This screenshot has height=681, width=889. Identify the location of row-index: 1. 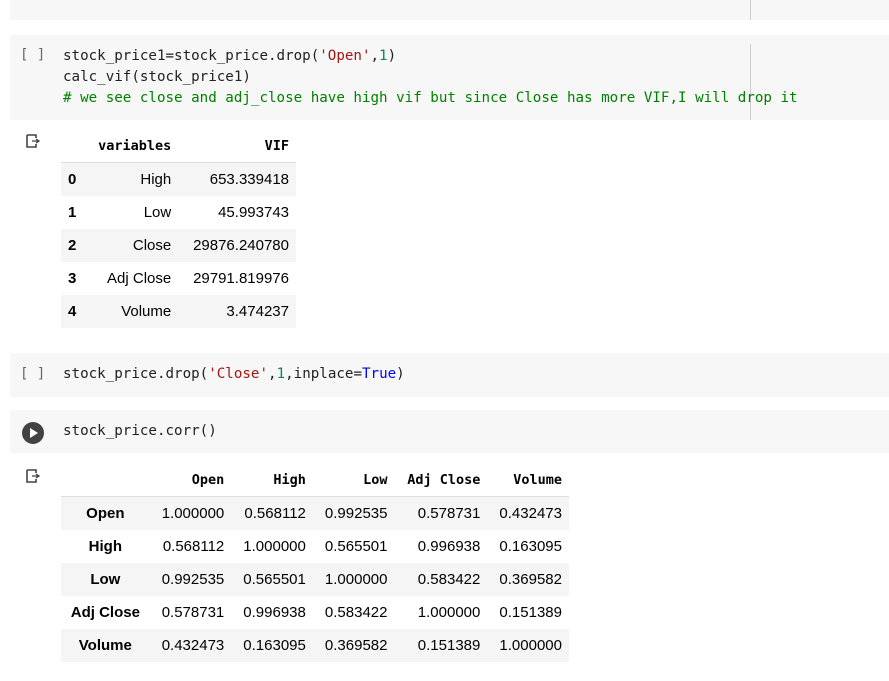
(72, 212).